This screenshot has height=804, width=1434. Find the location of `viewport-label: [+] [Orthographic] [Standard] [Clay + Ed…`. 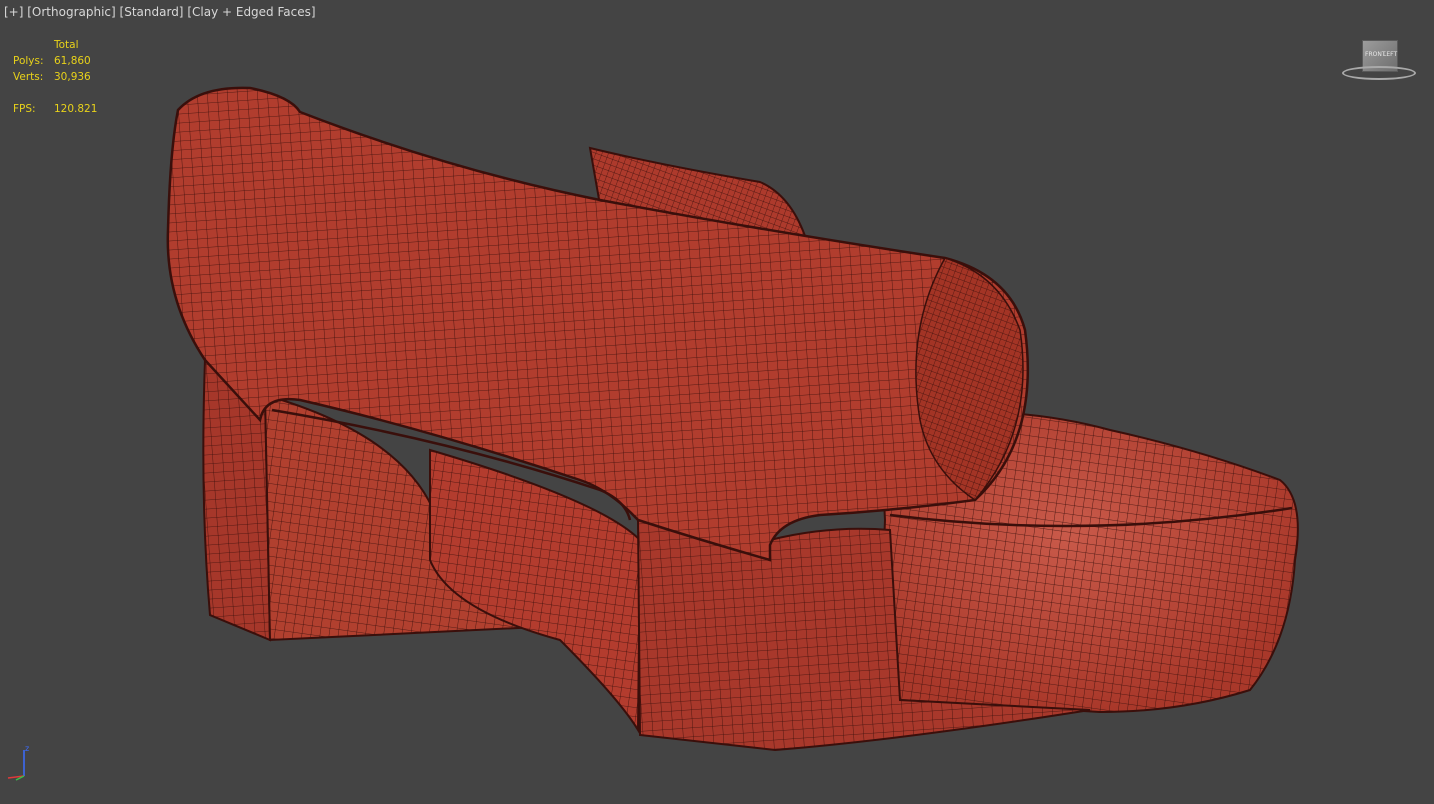

viewport-label: [+] [Orthographic] [Standard] [Clay + Ed… is located at coordinates (160, 12).